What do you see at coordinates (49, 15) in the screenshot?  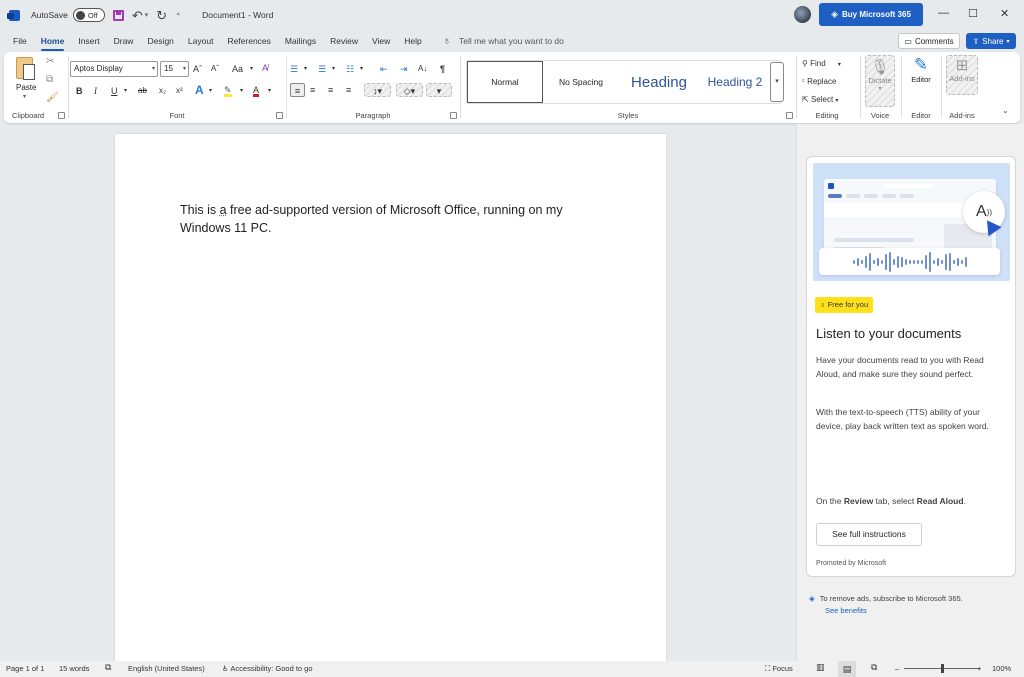 I see `autosave-label: AutoSave` at bounding box center [49, 15].